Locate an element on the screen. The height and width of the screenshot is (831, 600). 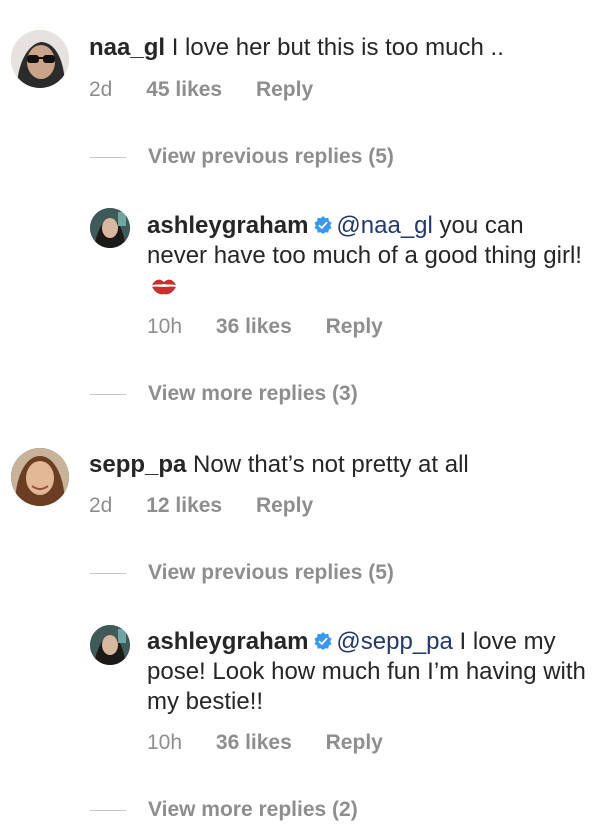
view-more-replies-label: View more replies (3) is located at coordinates (253, 393).